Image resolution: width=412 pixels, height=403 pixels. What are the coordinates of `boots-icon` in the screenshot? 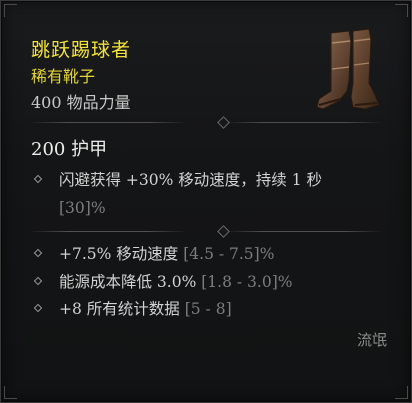 It's located at (348, 69).